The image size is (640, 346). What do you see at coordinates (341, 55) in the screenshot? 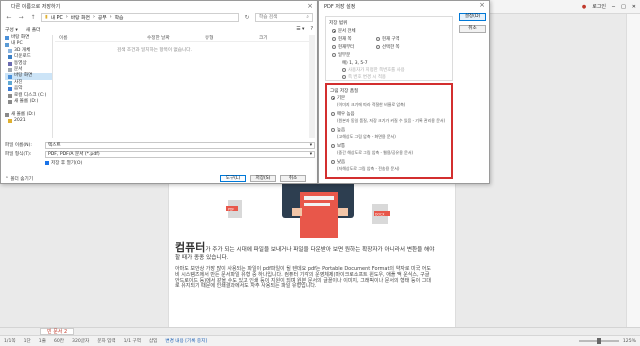
I see `range-partial-option: 일부분` at bounding box center [341, 55].